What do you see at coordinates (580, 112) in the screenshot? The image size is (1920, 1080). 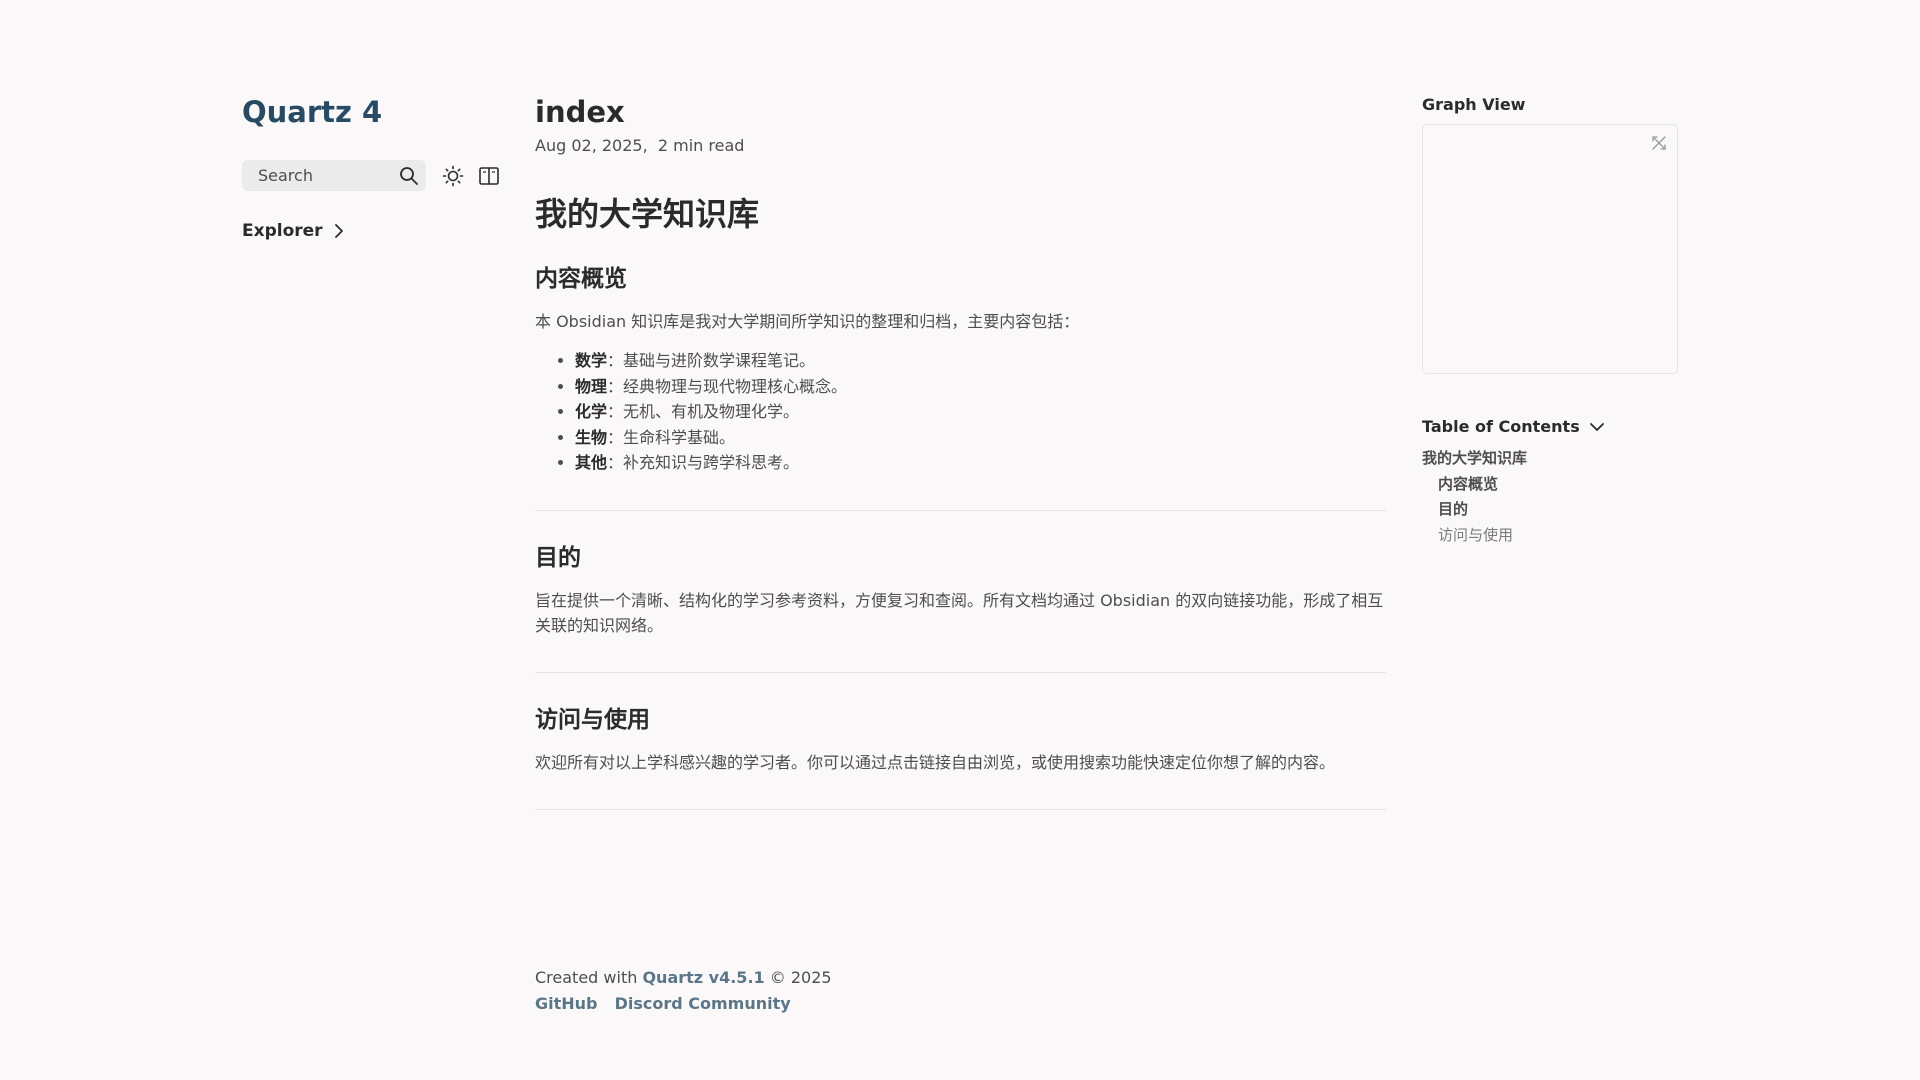 I see `page-title: index` at bounding box center [580, 112].